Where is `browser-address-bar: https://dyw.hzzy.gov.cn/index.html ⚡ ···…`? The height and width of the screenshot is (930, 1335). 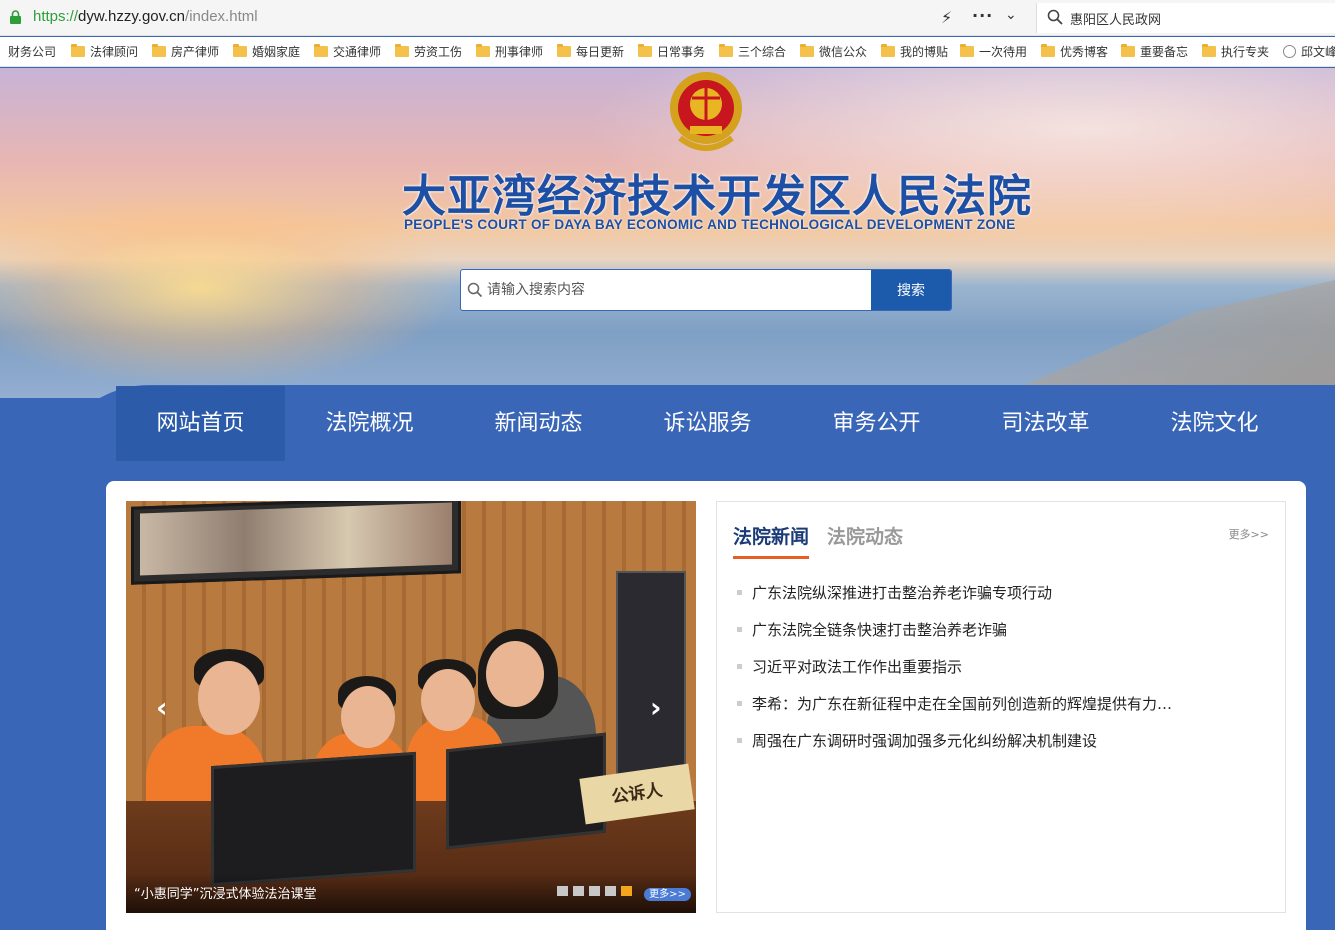 browser-address-bar: https://dyw.hzzy.gov.cn/index.html ⚡ ···… is located at coordinates (667, 18).